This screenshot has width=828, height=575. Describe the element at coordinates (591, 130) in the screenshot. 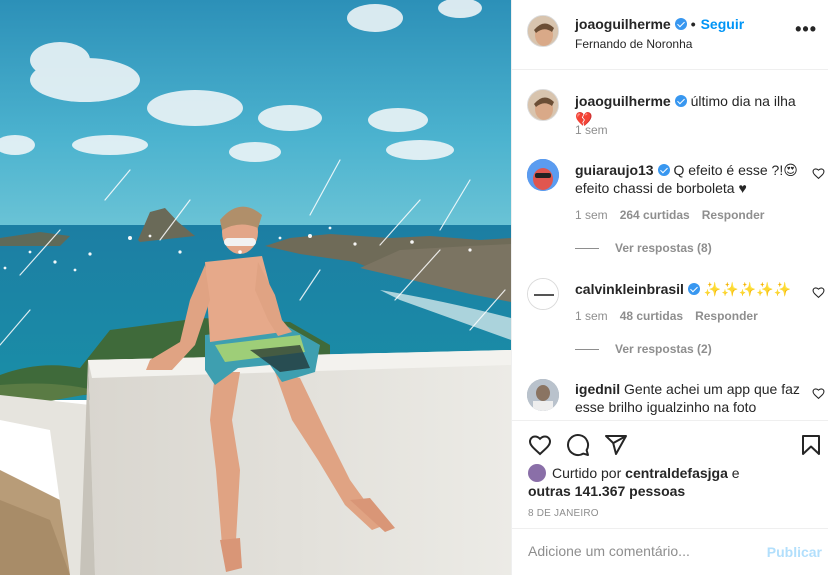

I see `caption-time: 1 sem` at that location.